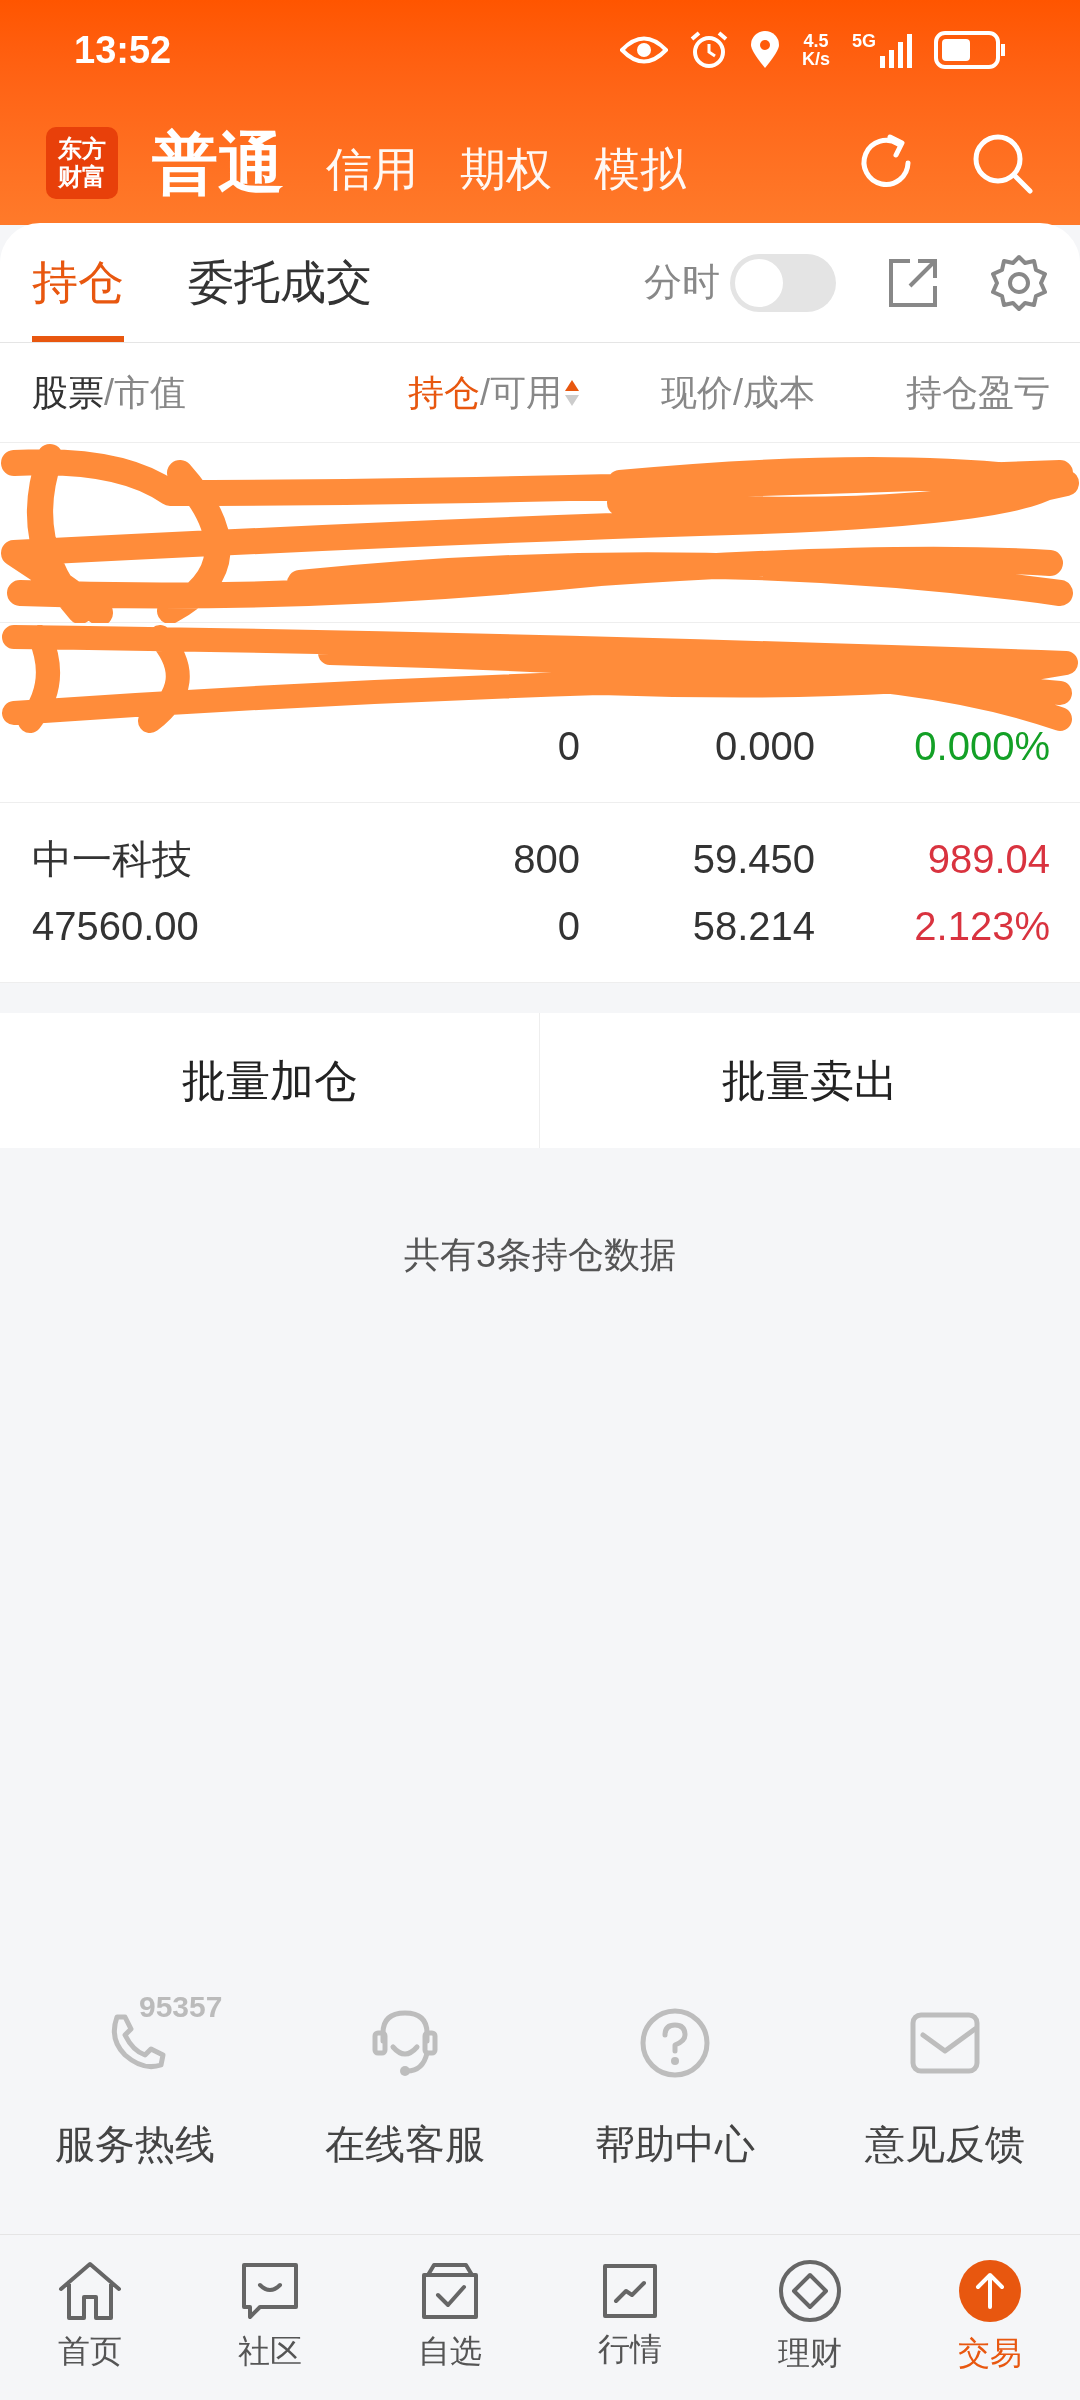 The height and width of the screenshot is (2400, 1080). I want to click on nav-tab: 首页, so click(90, 2317).